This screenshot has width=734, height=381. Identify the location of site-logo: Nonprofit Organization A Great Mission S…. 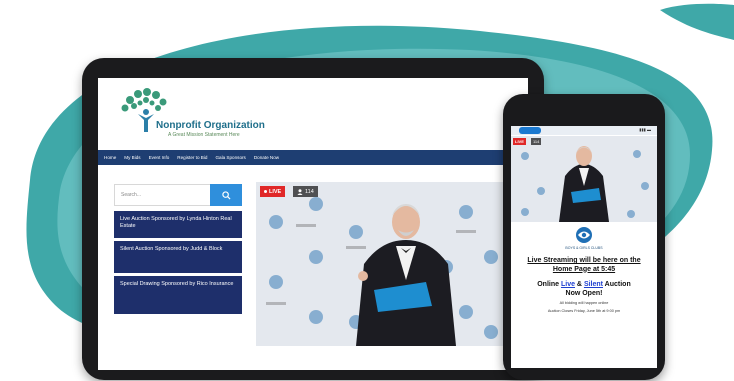
(216, 116).